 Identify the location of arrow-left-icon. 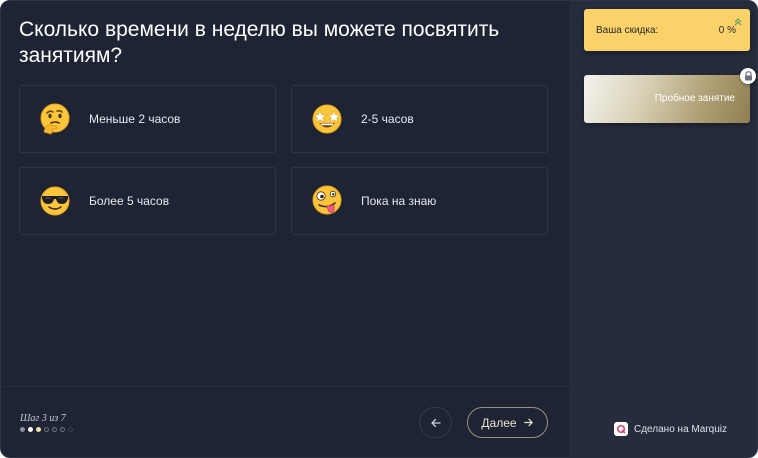
(435, 422).